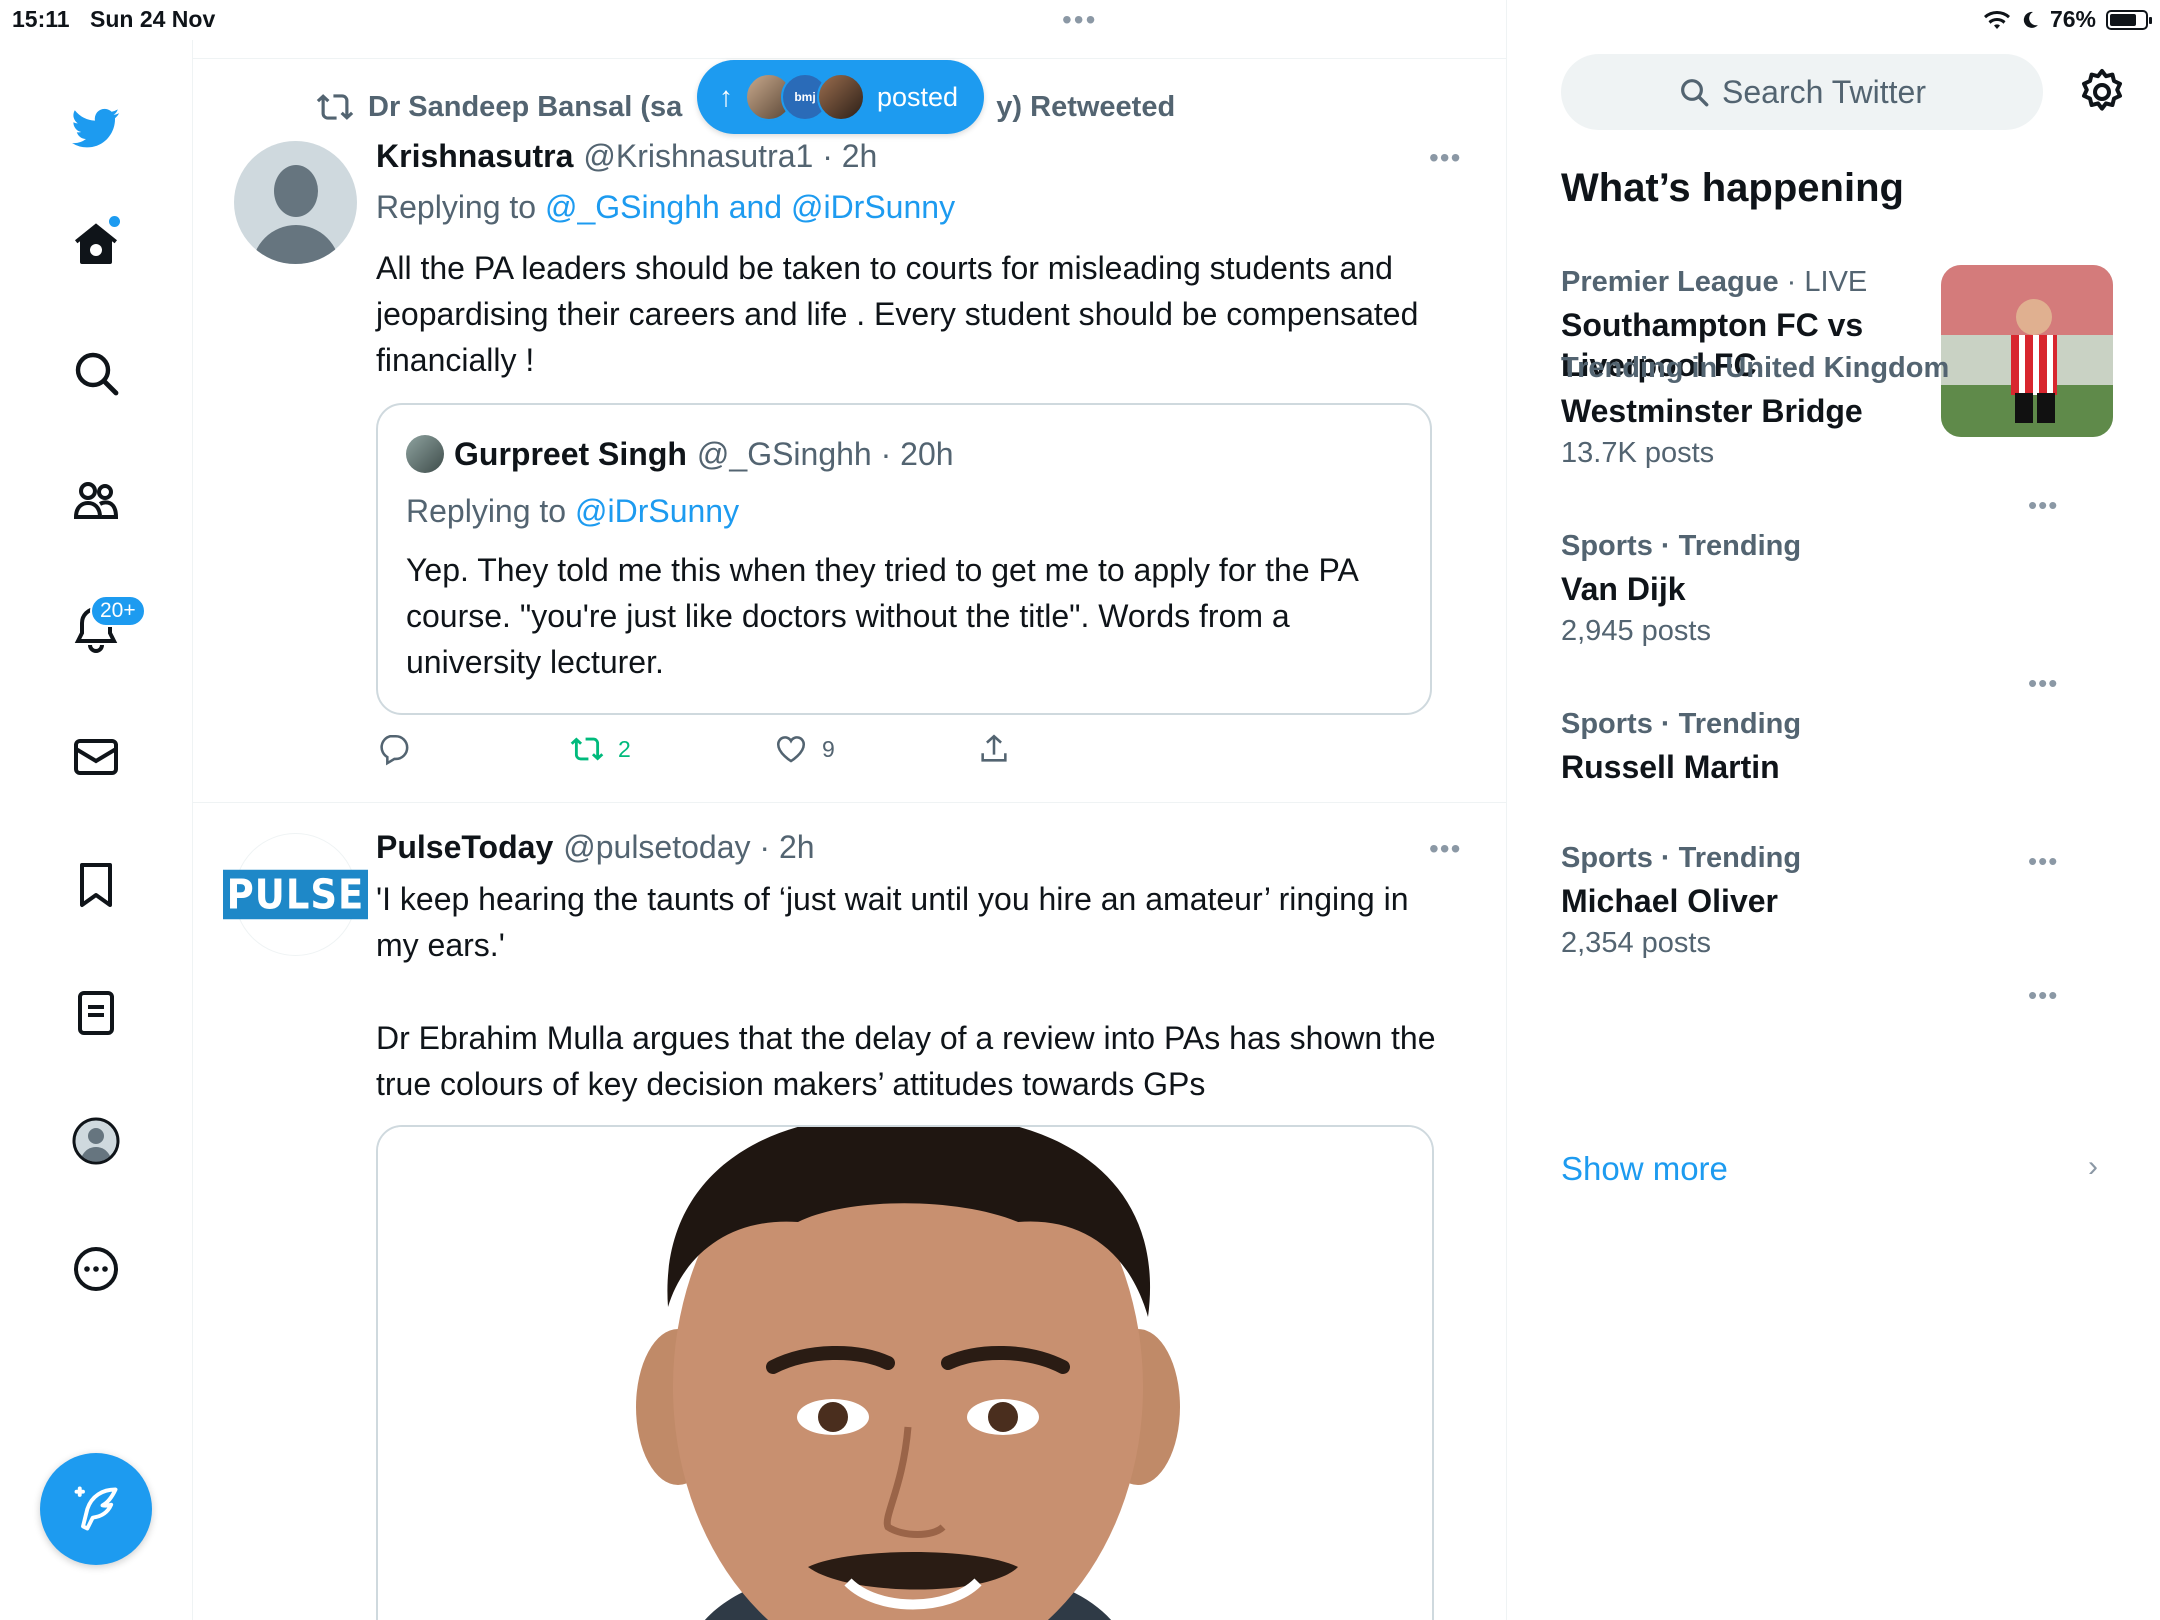  What do you see at coordinates (118, 611) in the screenshot?
I see `notifications-badge: 20+` at bounding box center [118, 611].